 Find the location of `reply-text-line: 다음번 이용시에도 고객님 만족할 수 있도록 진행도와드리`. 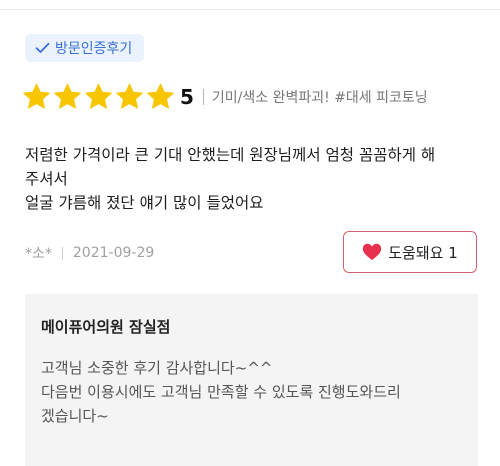

reply-text-line: 다음번 이용시에도 고객님 만족할 수 있도록 진행도와드리 is located at coordinates (221, 392).